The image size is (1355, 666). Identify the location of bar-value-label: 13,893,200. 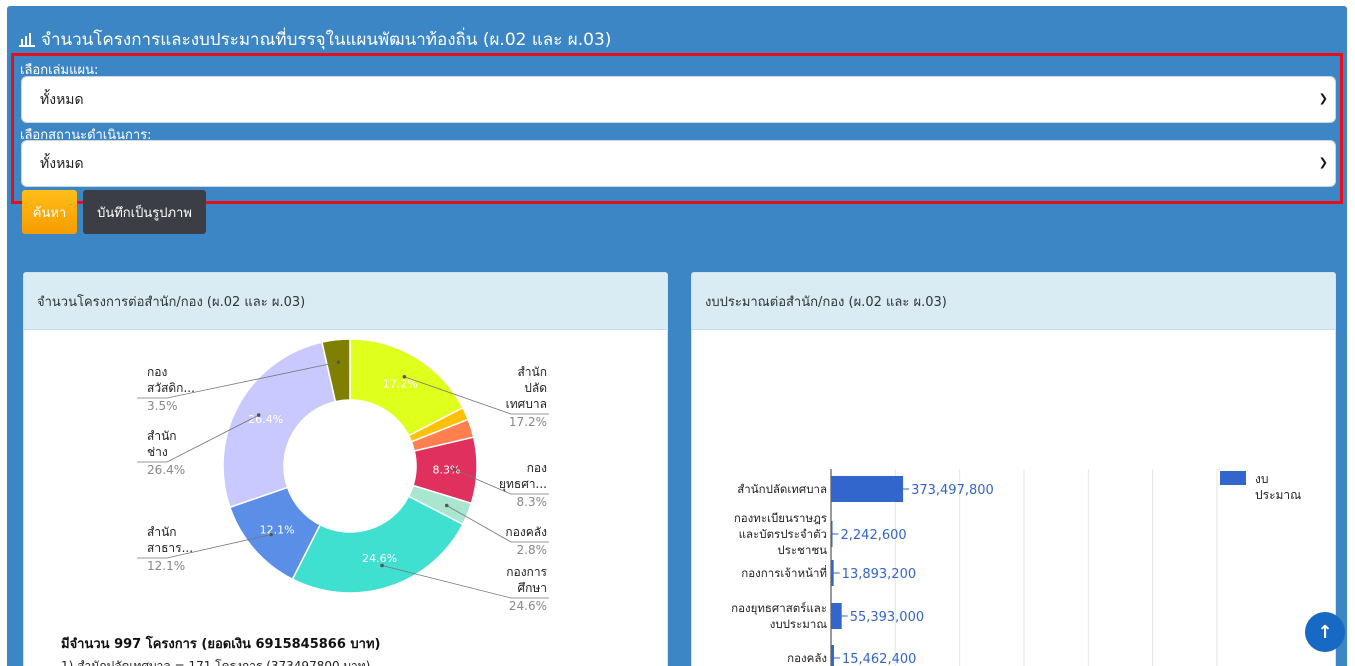
(879, 574).